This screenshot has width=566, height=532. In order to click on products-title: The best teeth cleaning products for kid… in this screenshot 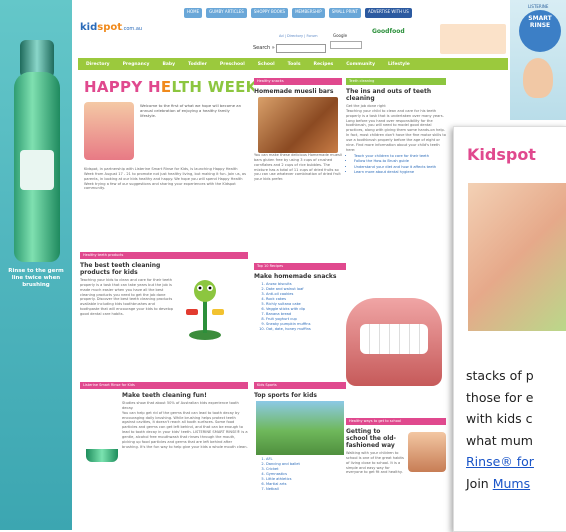, I will do `click(127, 269)`.